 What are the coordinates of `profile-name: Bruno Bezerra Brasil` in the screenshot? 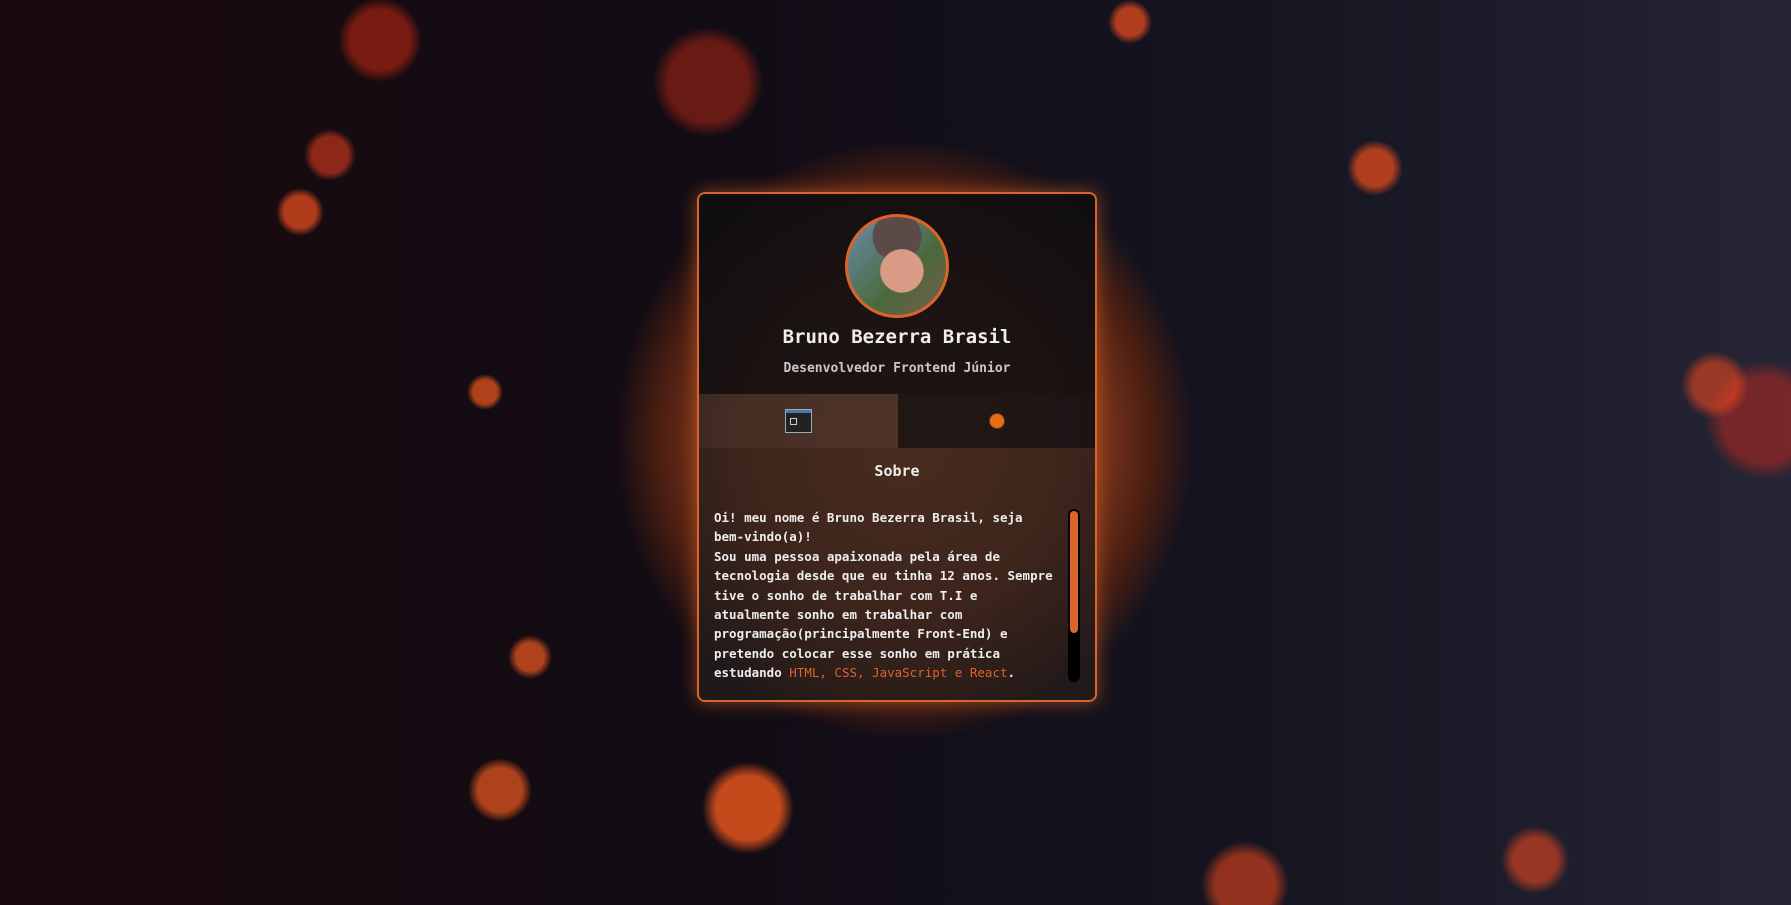 It's located at (897, 337).